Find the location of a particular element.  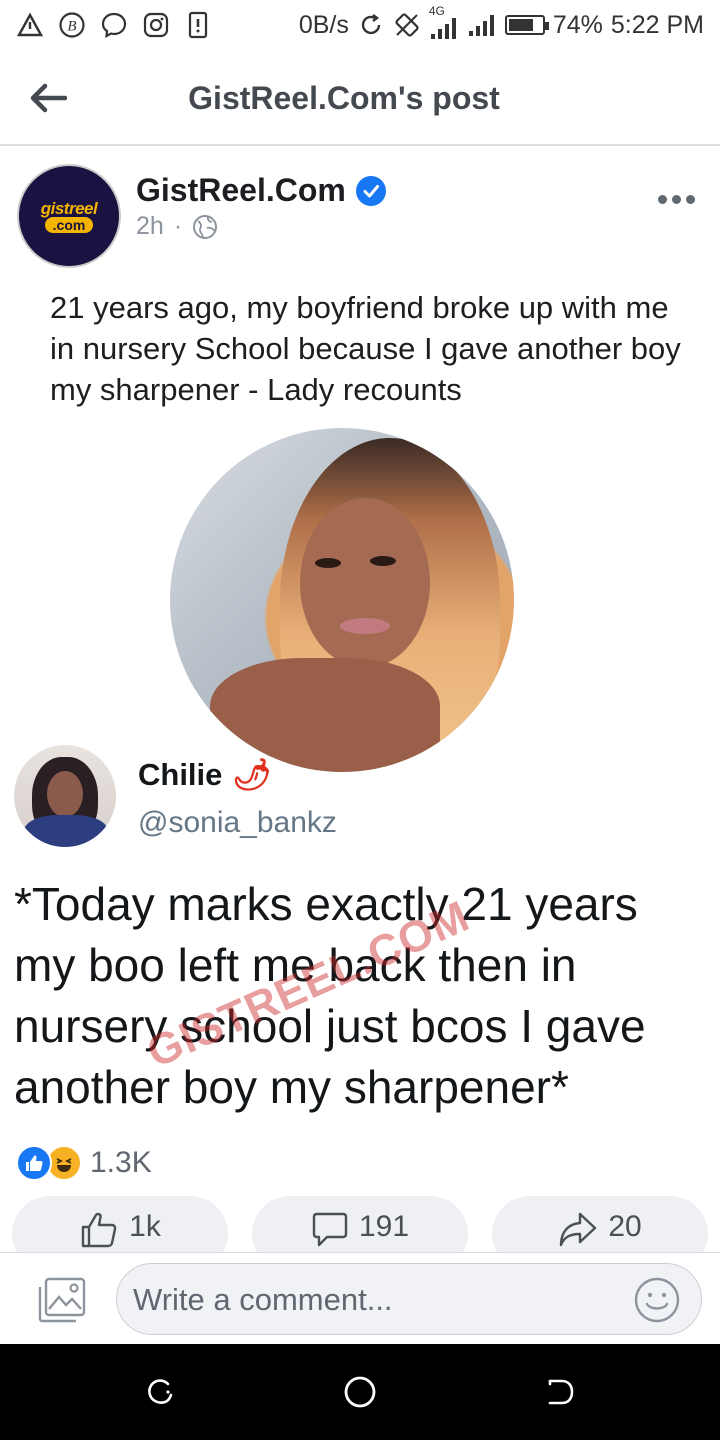

share-arrow-icon is located at coordinates (578, 1229).